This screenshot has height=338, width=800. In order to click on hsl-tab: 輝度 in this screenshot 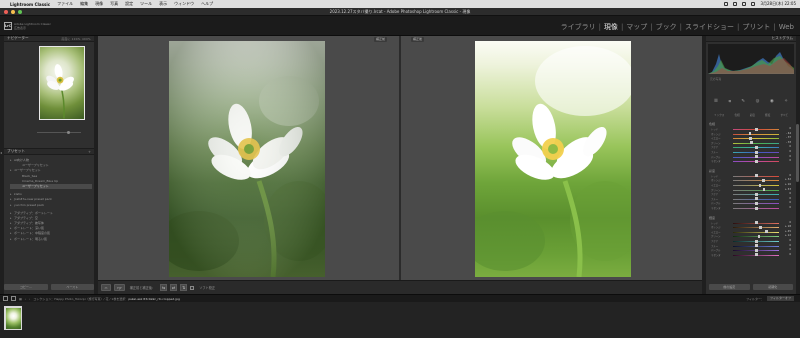, I will do `click(767, 115)`.